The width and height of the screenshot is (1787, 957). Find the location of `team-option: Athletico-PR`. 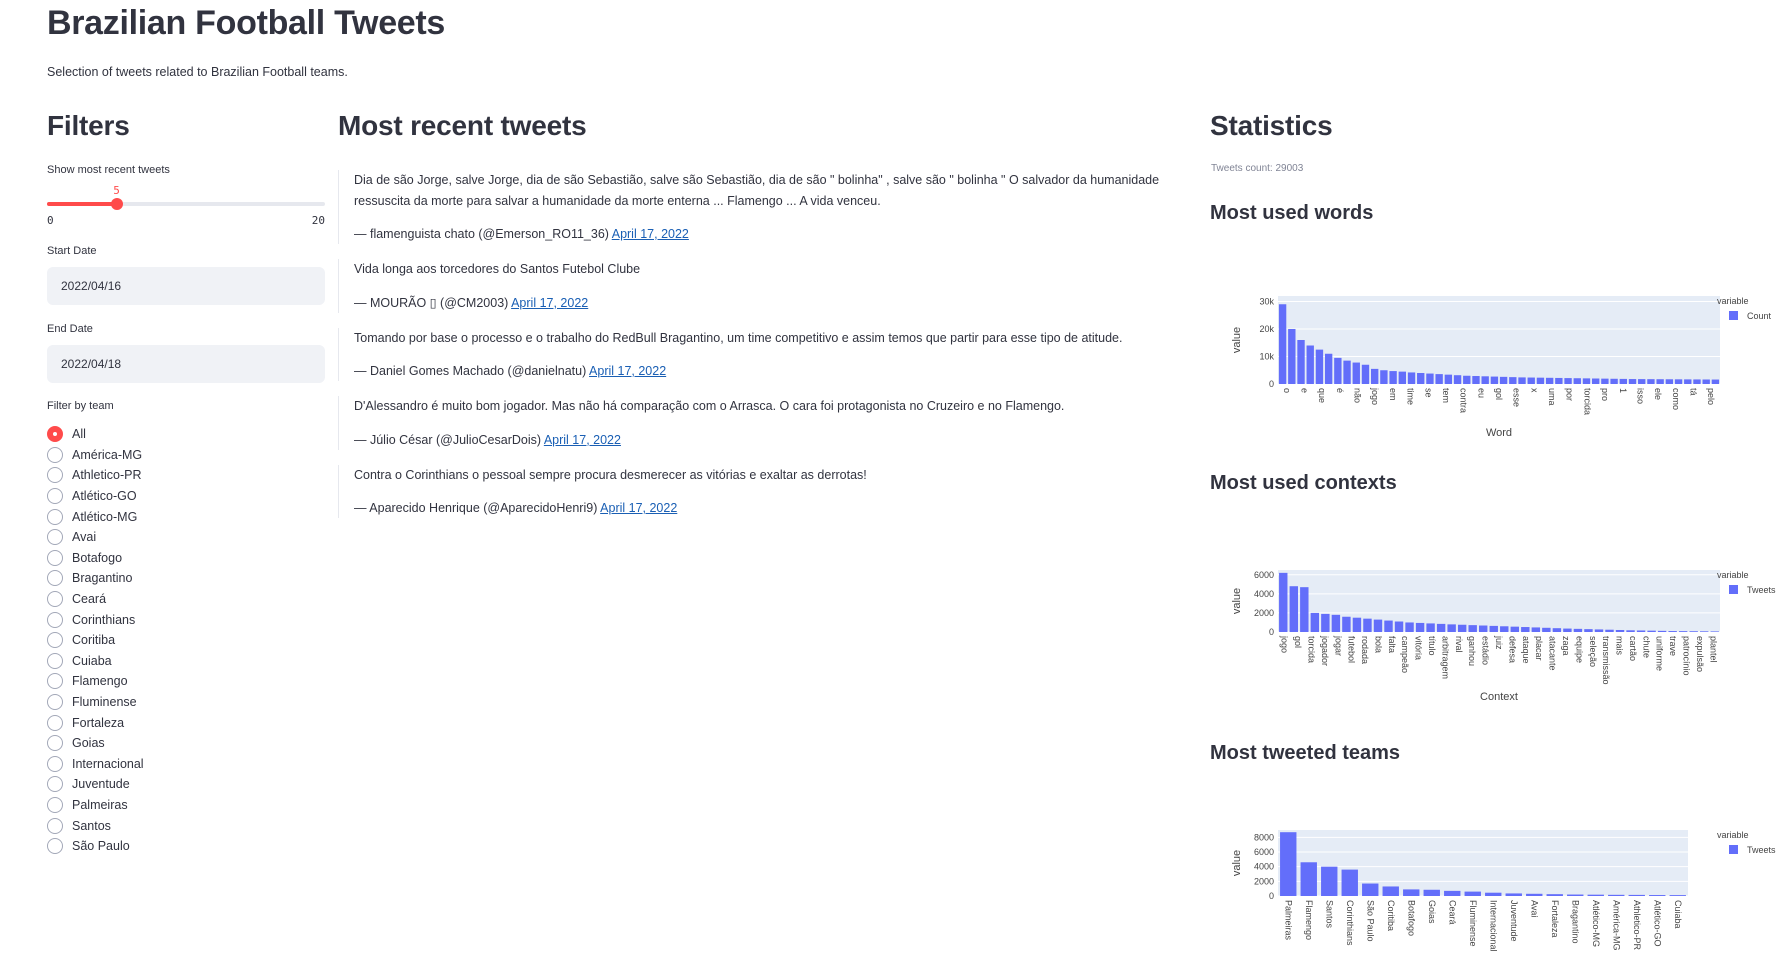

team-option: Athletico-PR is located at coordinates (95, 475).